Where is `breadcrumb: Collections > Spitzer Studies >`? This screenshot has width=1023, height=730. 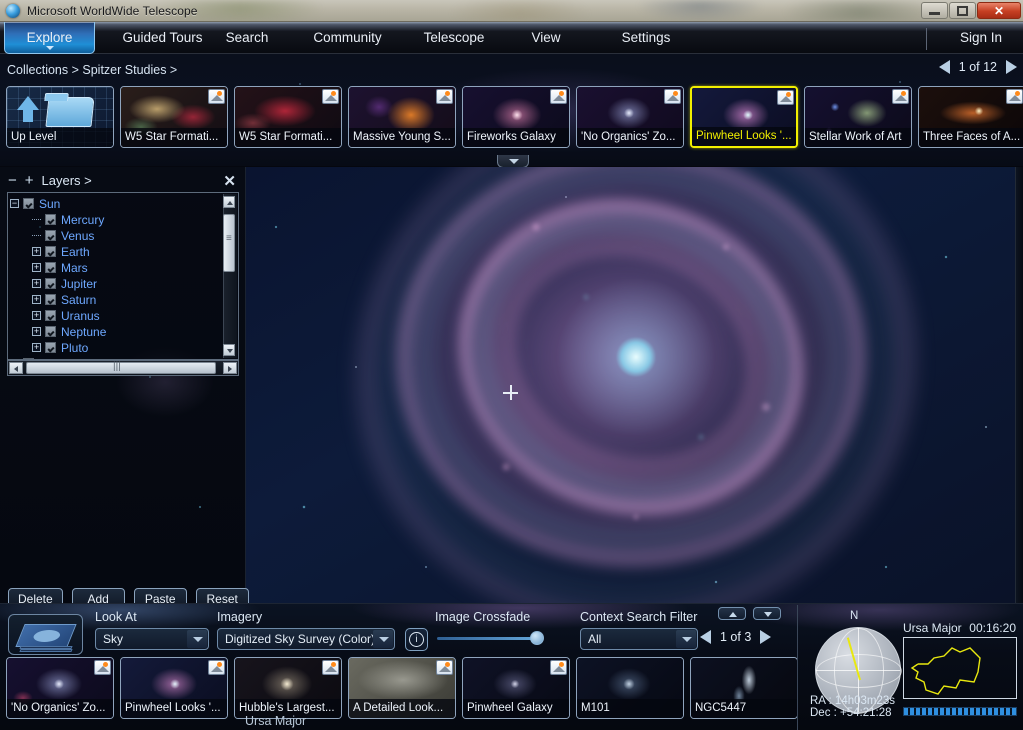 breadcrumb: Collections > Spitzer Studies > is located at coordinates (92, 70).